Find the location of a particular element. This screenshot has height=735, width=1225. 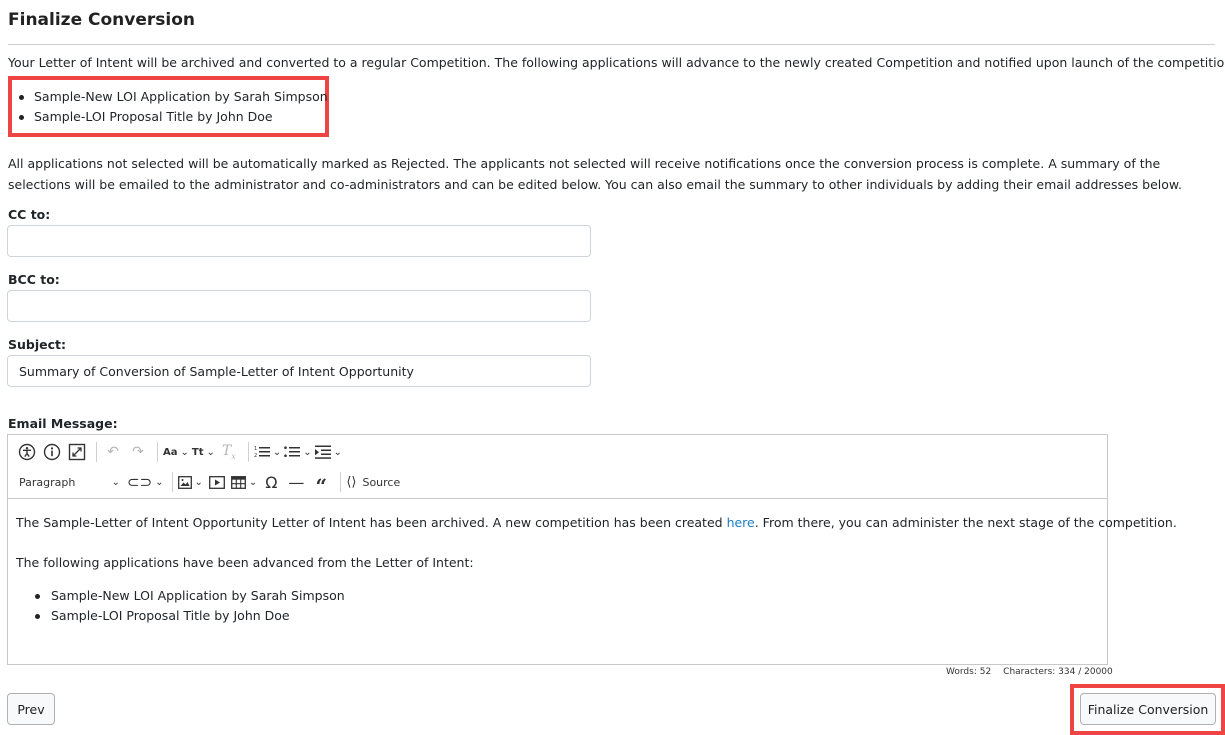

link-dropdown: ⊂⊃ ⌄ is located at coordinates (145, 482).